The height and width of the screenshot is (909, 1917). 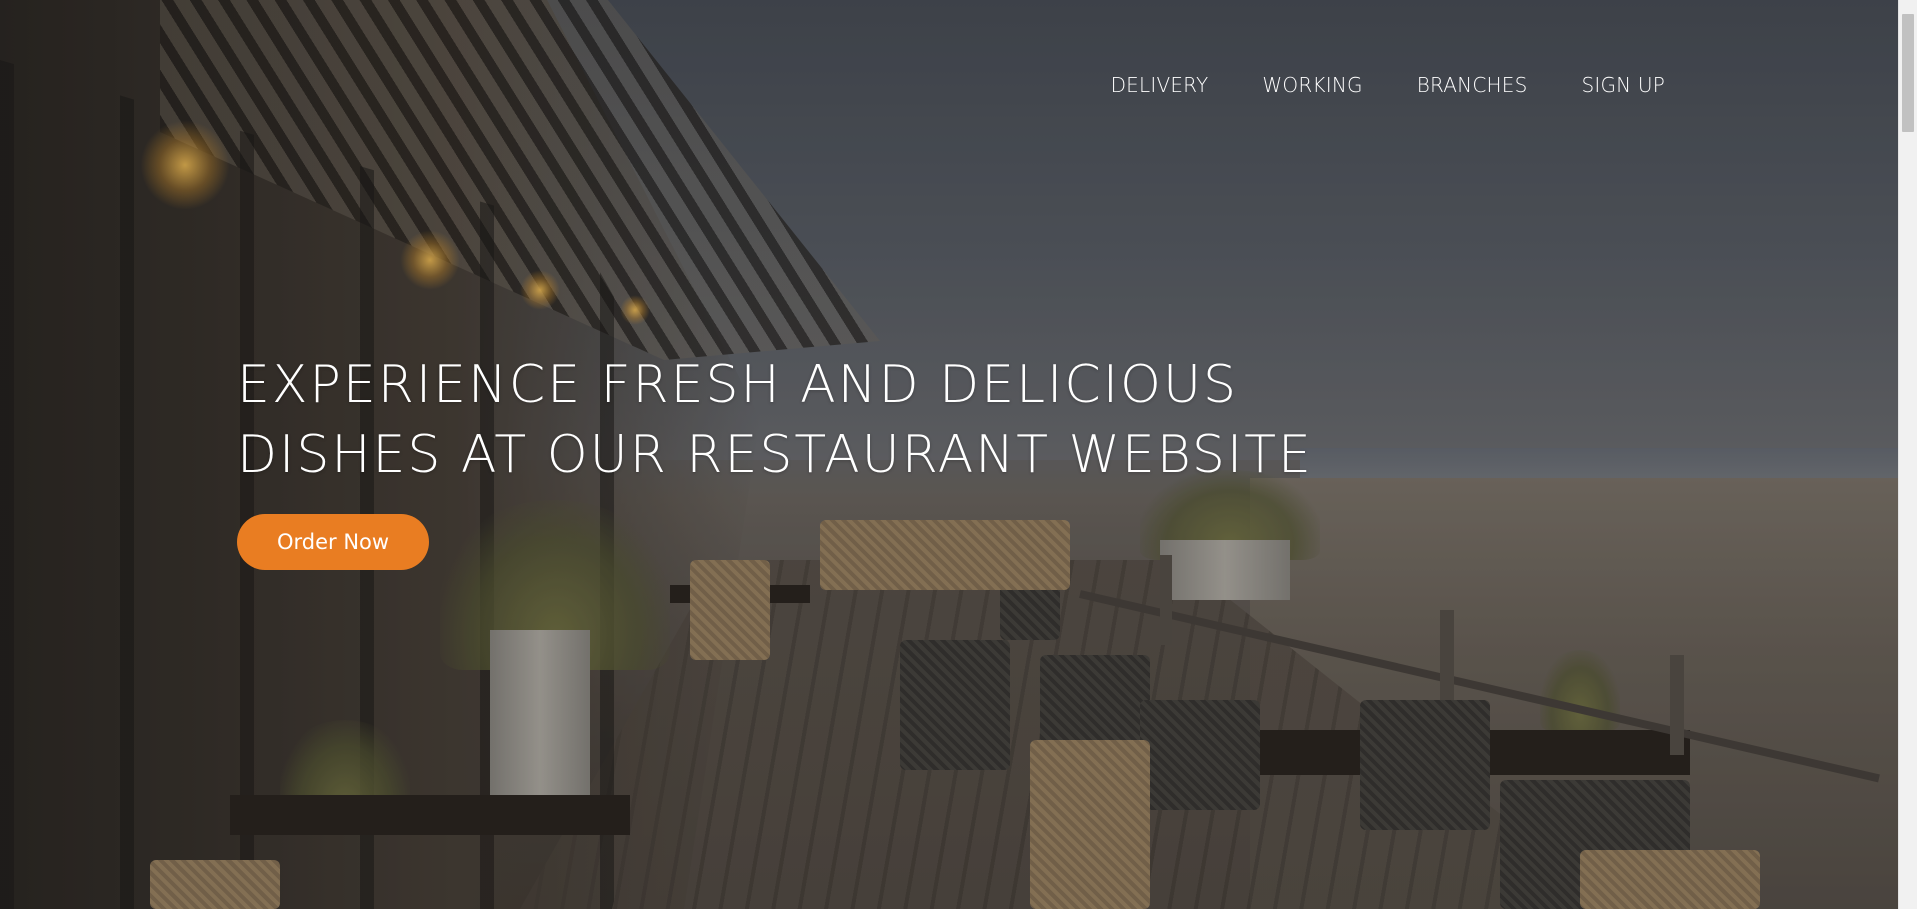 What do you see at coordinates (738, 385) in the screenshot?
I see `hero-headline-line-1: EXPERIENCE FRESH AND DELICIOUS` at bounding box center [738, 385].